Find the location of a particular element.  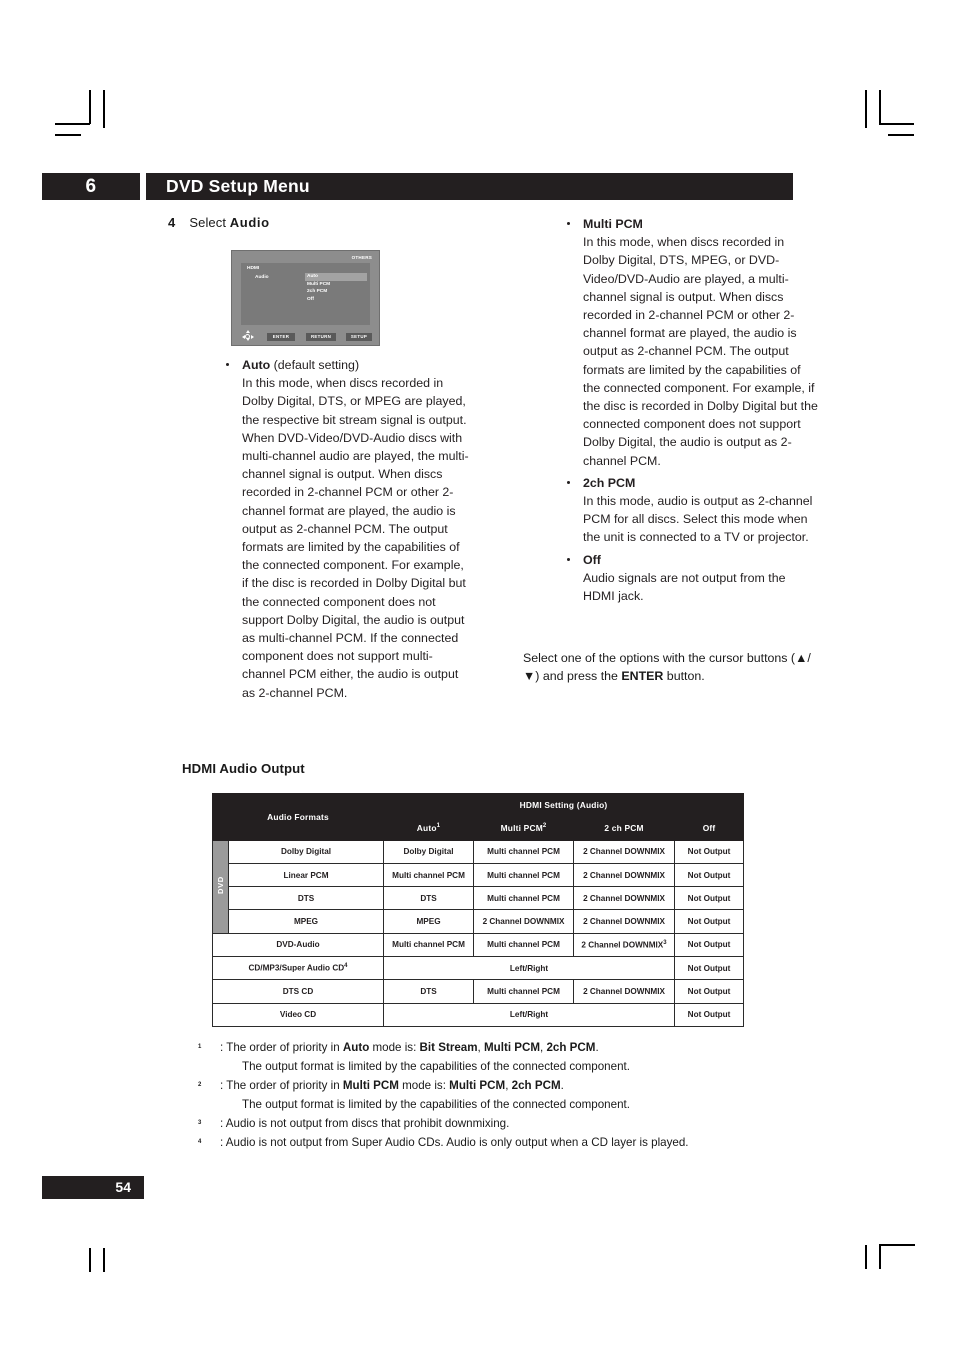

section-title: HDMI Audio Output is located at coordinates (243, 768).